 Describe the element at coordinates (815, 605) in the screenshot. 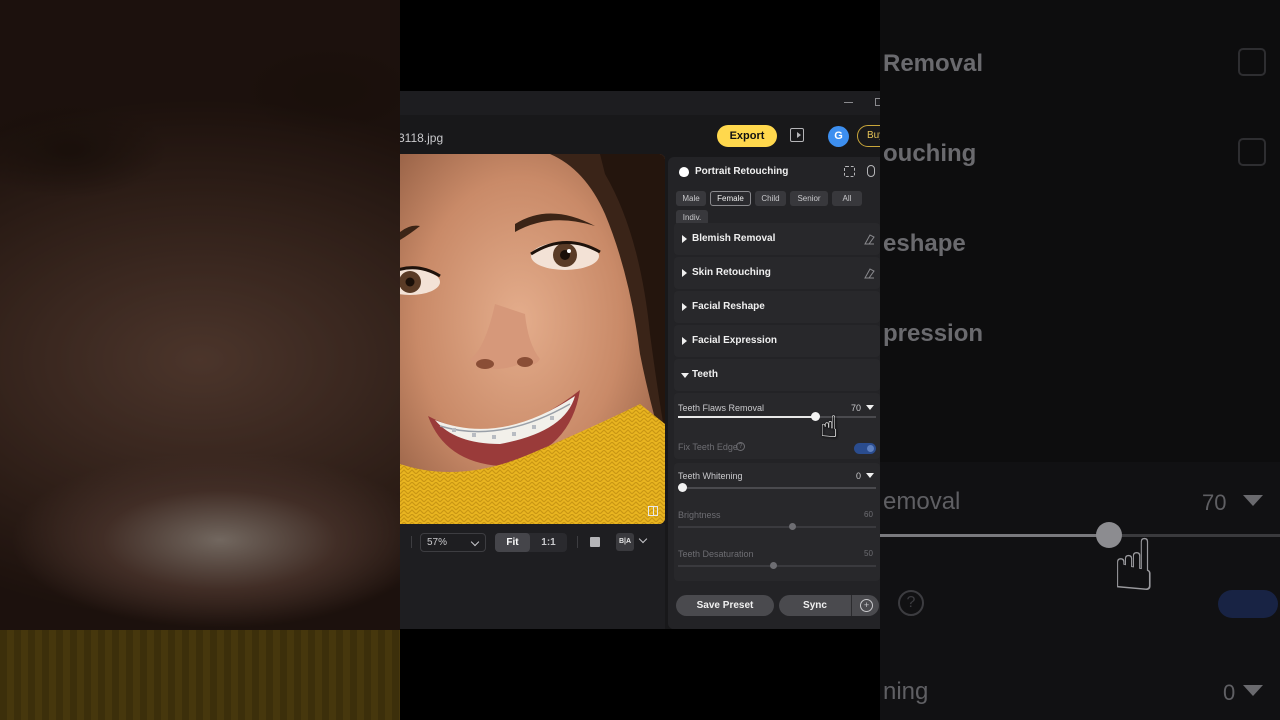

I see `sync-button: Sync` at that location.